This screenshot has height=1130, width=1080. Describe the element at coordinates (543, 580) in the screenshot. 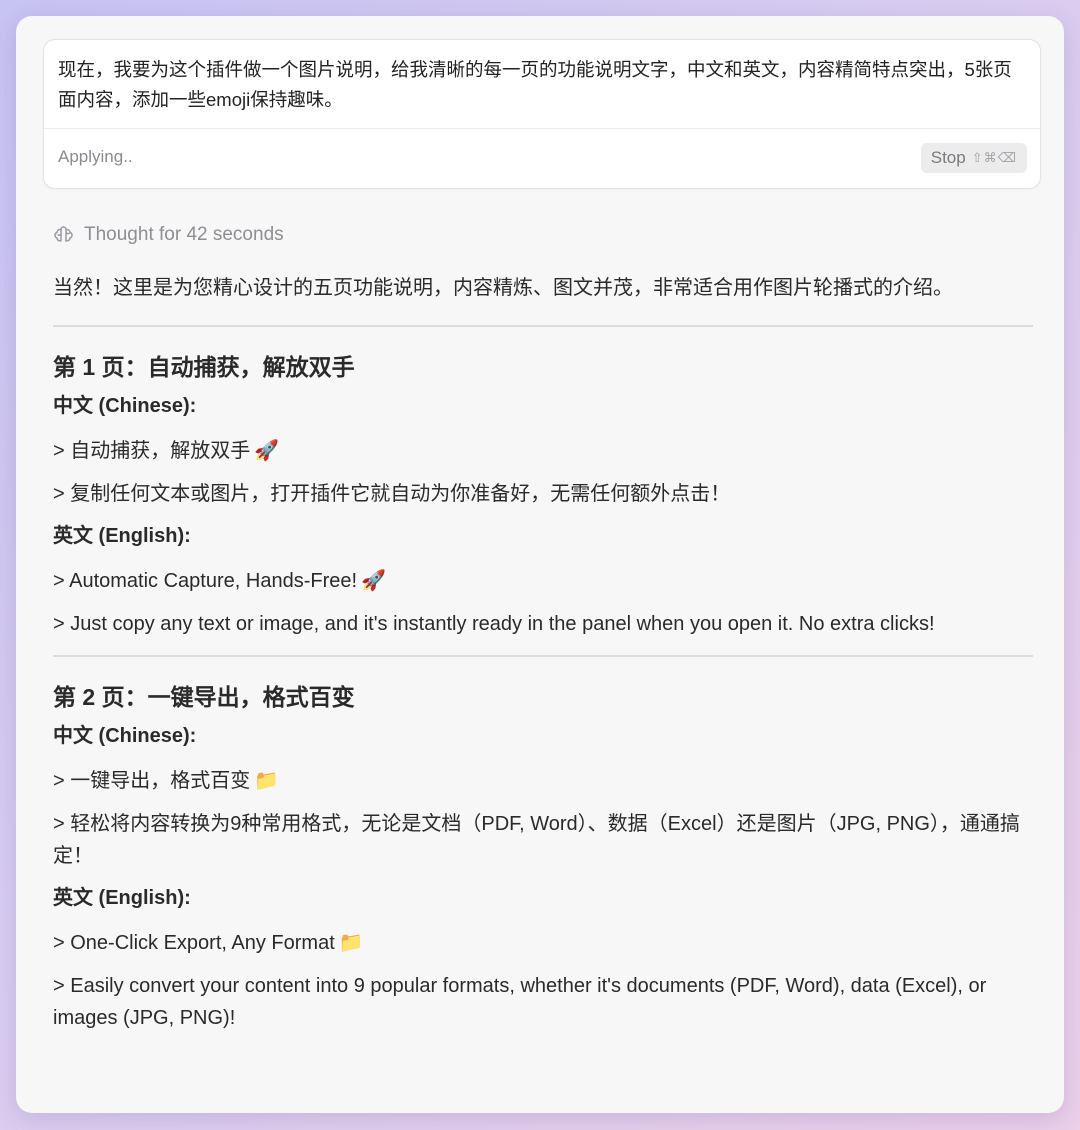

I see `quote-line: > Automatic Capture, Hands-Free! 🚀` at that location.